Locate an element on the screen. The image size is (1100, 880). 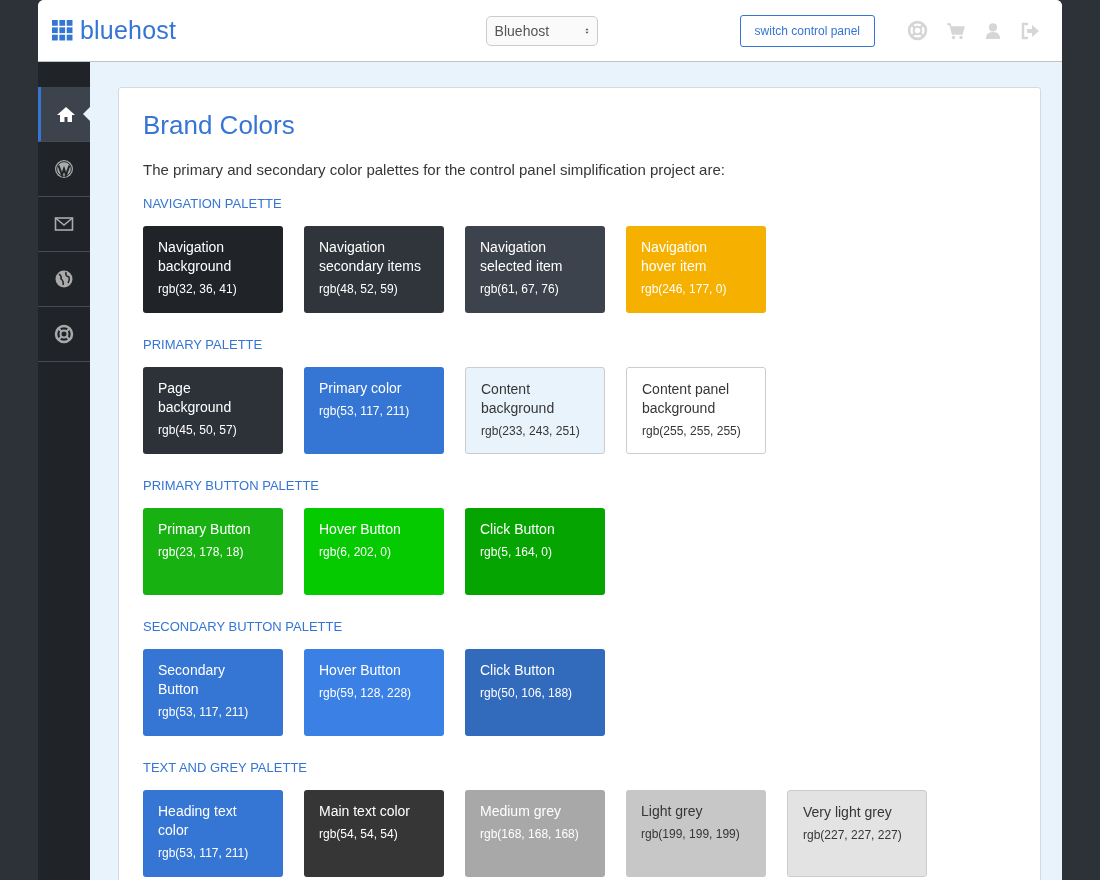
swatch-name: Content panel background is located at coordinates (686, 399).